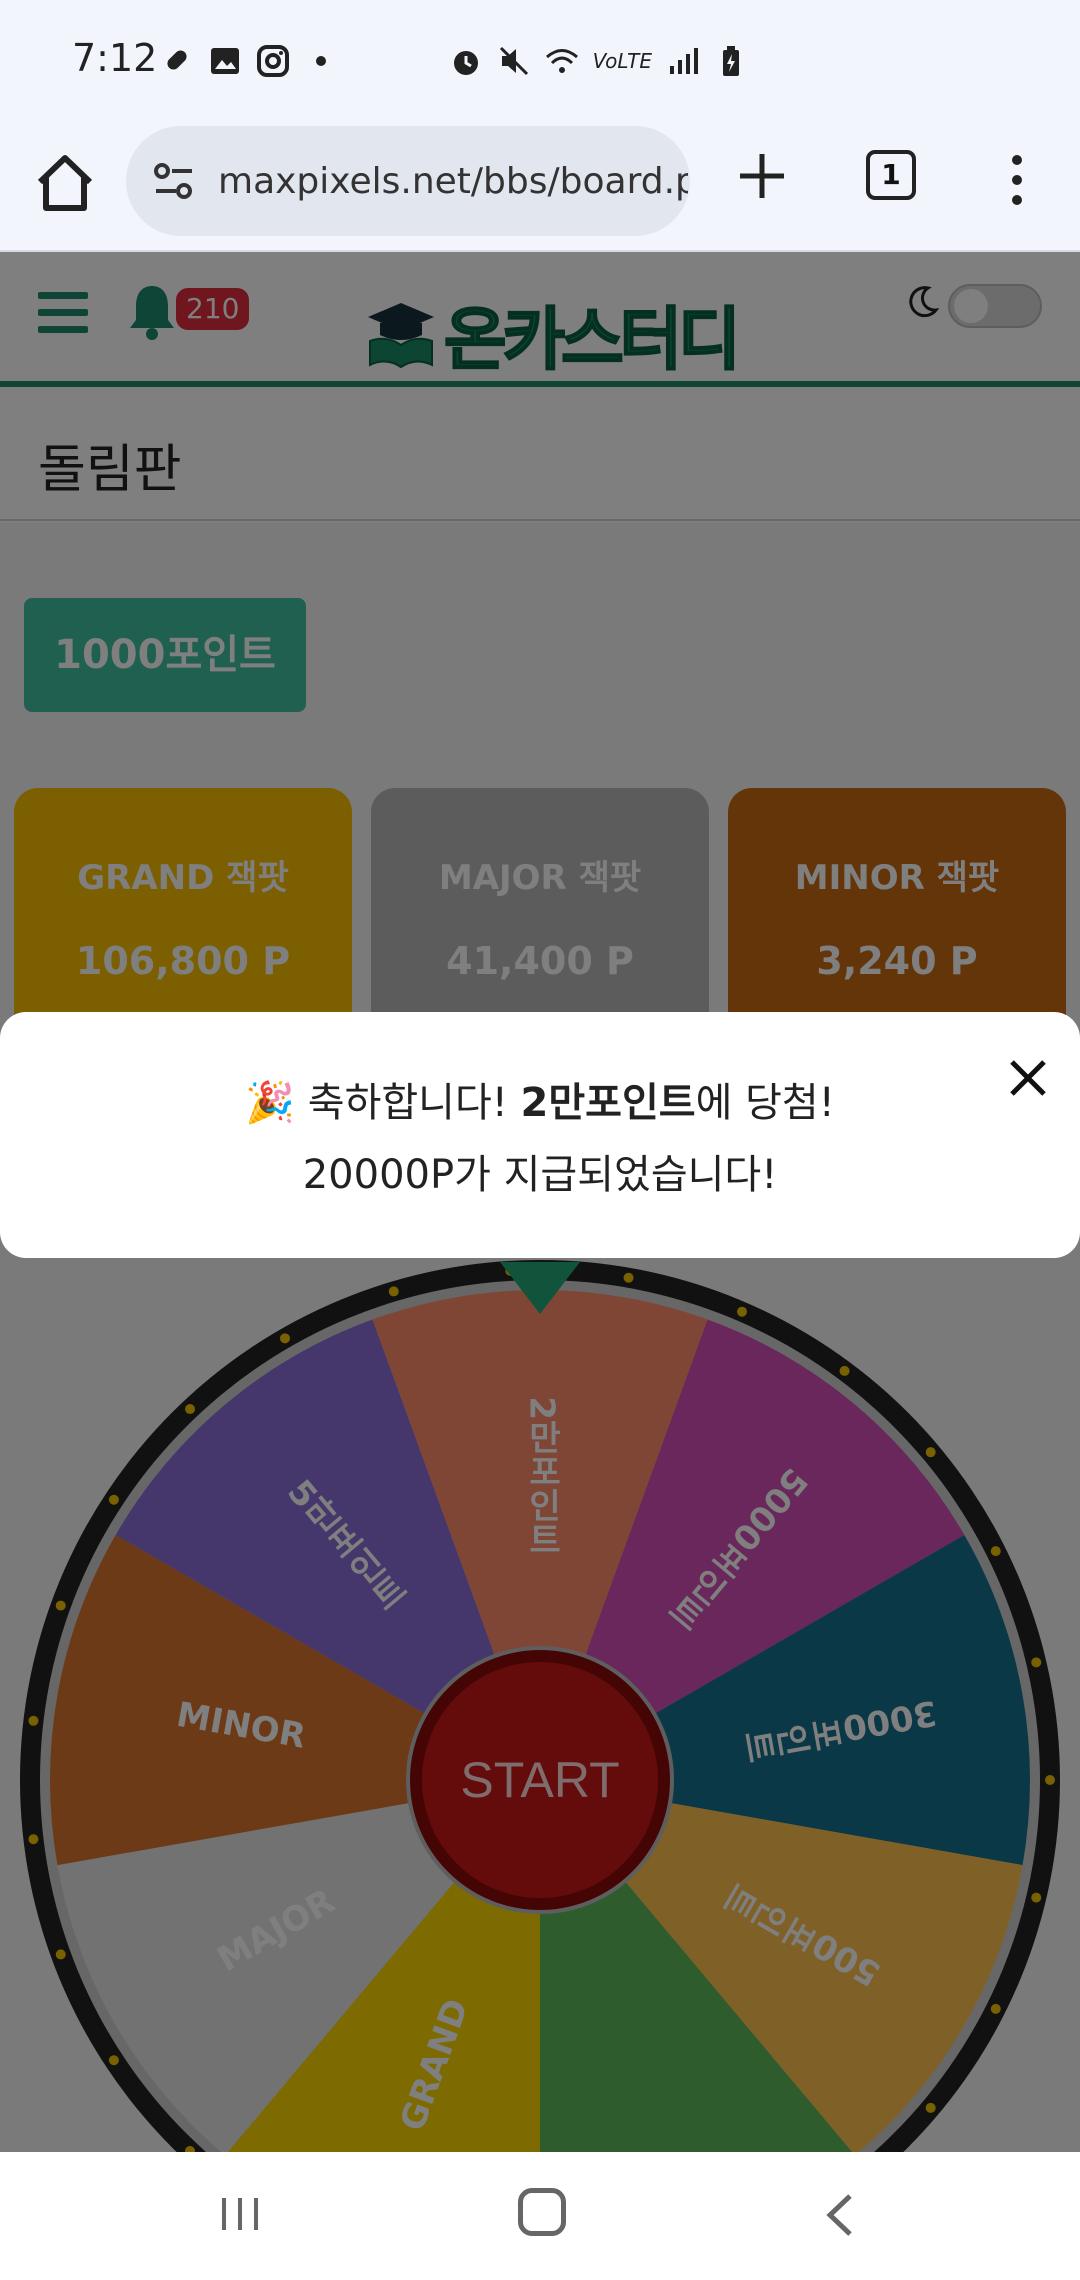 This screenshot has height=2280, width=1080. What do you see at coordinates (542, 2212) in the screenshot?
I see `home-button` at bounding box center [542, 2212].